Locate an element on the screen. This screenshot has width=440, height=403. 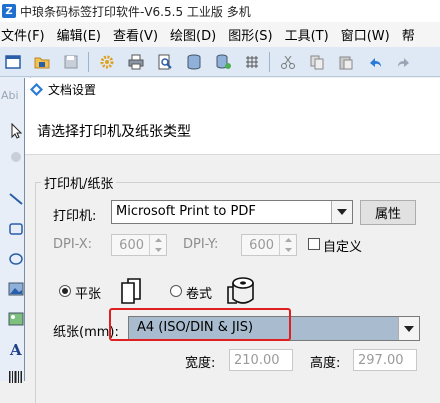
database-connect-icon is located at coordinates (223, 62).